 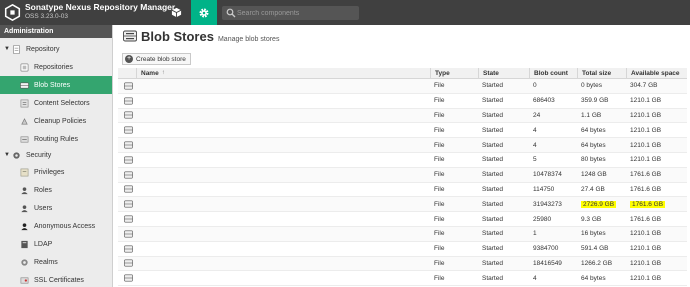 I want to click on sidebar-item-label: Routing Rules, so click(x=56, y=139).